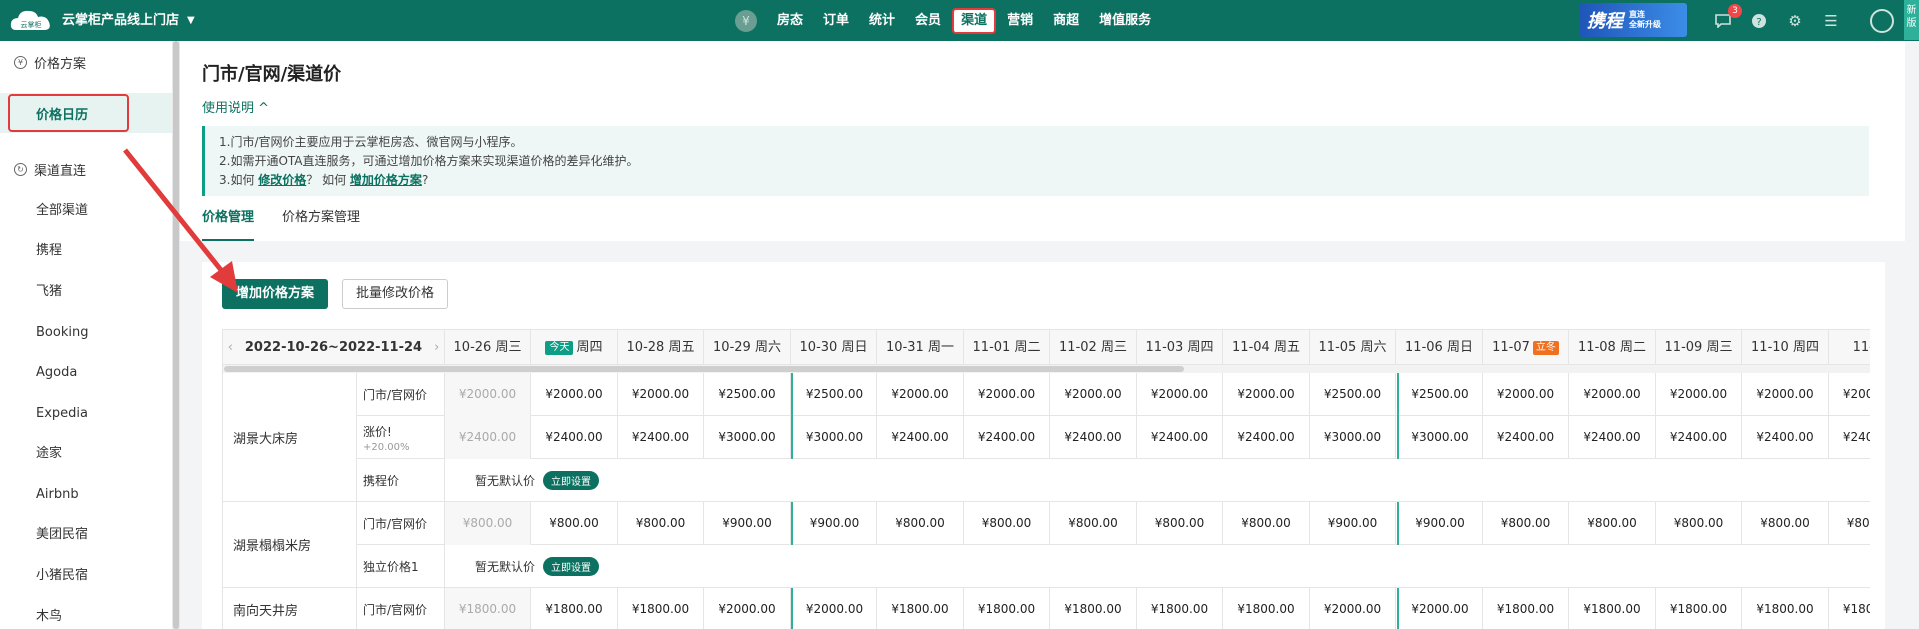 The height and width of the screenshot is (629, 1919). I want to click on sidebar-group-price-plan: ¥ 价格方案, so click(50, 62).